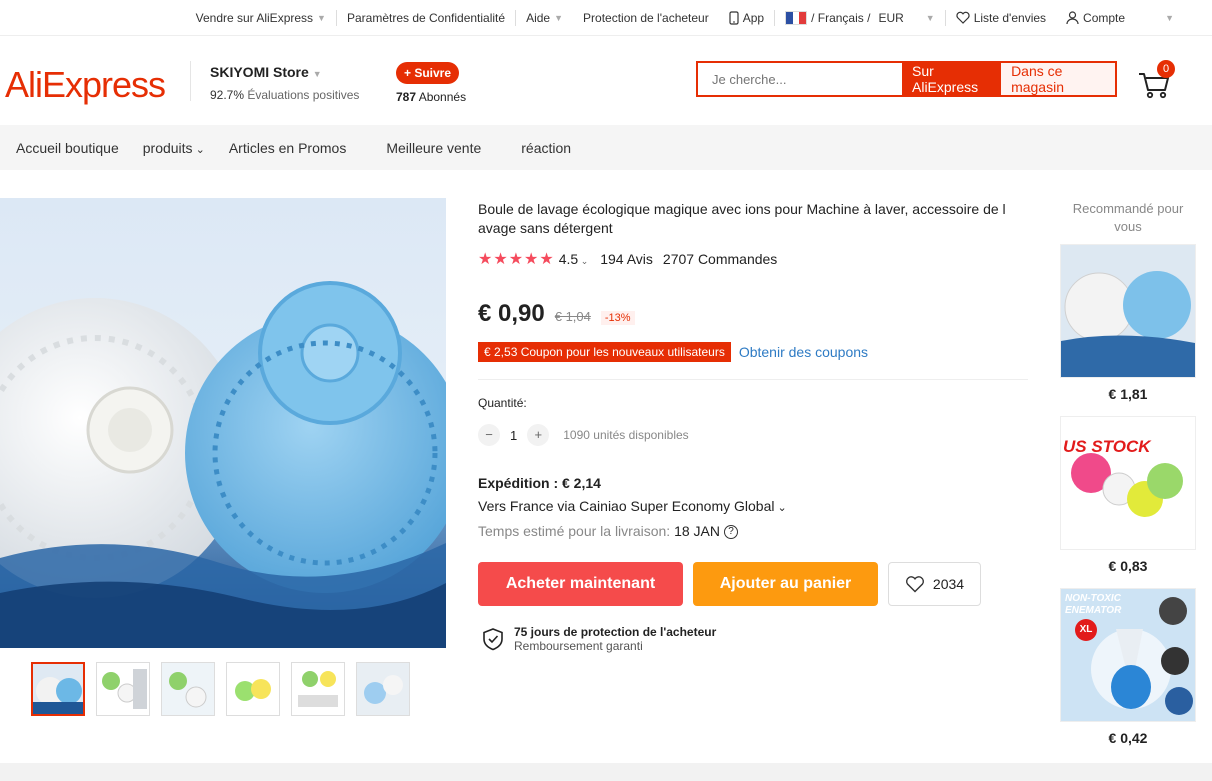 Image resolution: width=1212 pixels, height=781 pixels. I want to click on get-coupons-link: Obtenir des coupons, so click(803, 352).